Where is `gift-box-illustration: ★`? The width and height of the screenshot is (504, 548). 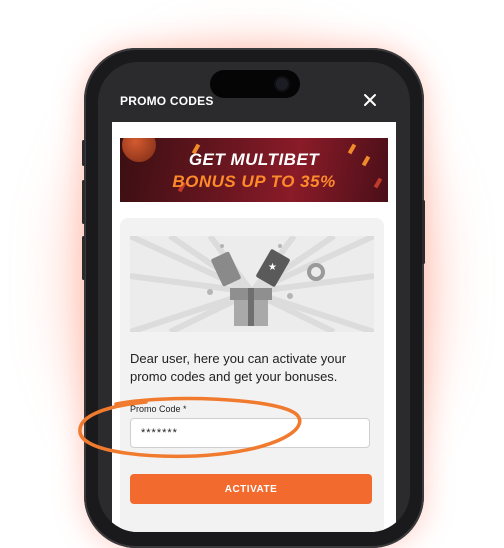
gift-box-illustration: ★ is located at coordinates (252, 284).